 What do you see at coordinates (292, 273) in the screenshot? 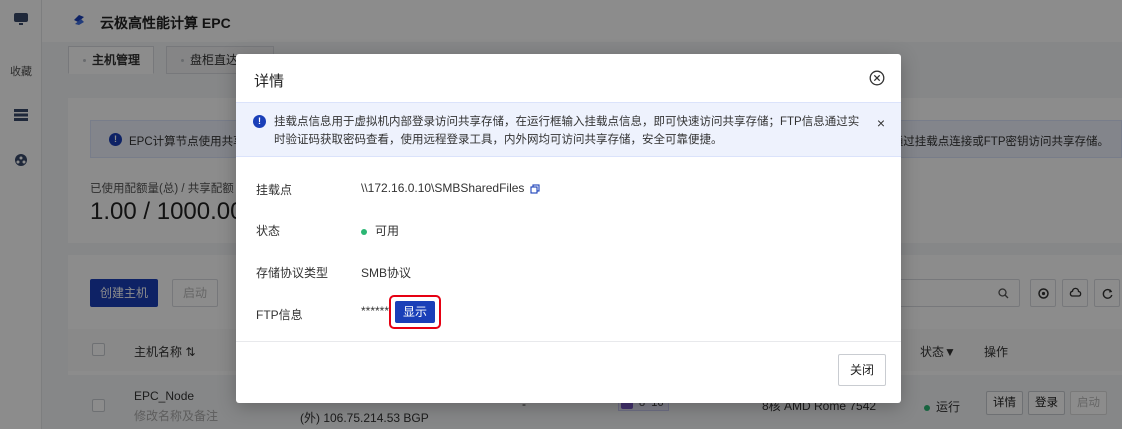
I see `protocol-label: 存储协议类型` at bounding box center [292, 273].